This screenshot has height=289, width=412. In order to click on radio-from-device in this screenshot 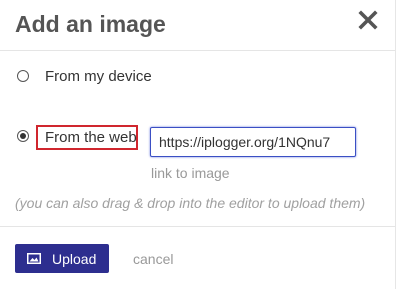, I will do `click(23, 76)`.